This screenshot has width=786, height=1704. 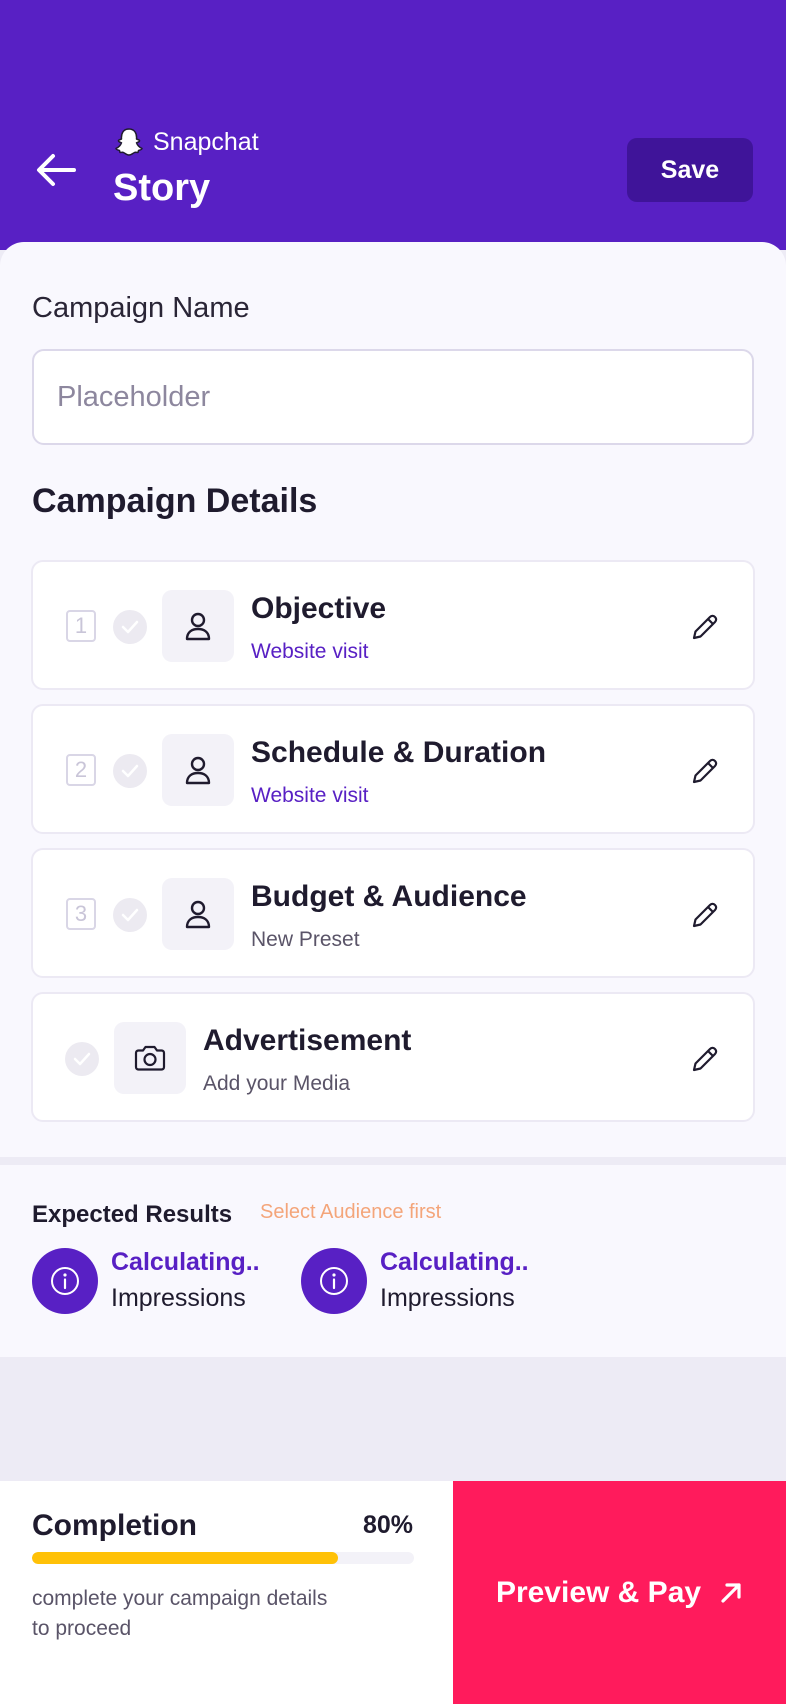 I want to click on arrow-left-icon, so click(x=56, y=170).